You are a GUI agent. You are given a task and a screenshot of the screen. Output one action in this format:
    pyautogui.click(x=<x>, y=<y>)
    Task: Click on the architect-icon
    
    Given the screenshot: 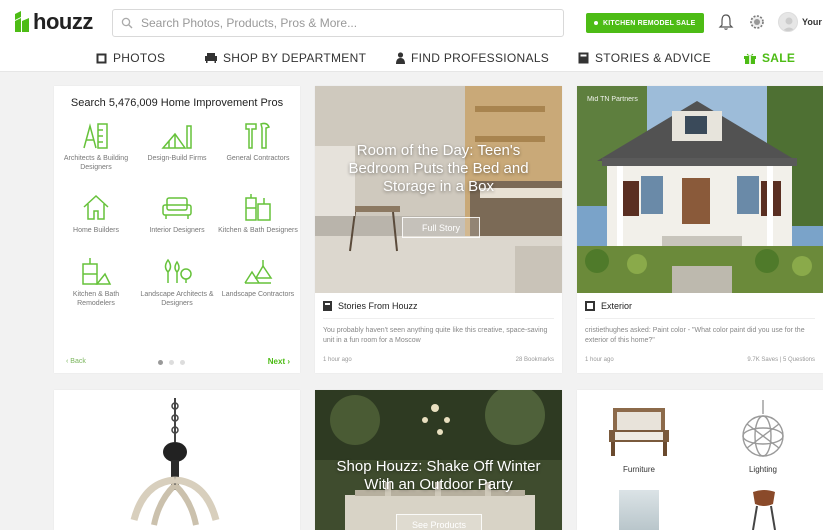 What is the action you would take?
    pyautogui.click(x=95, y=136)
    